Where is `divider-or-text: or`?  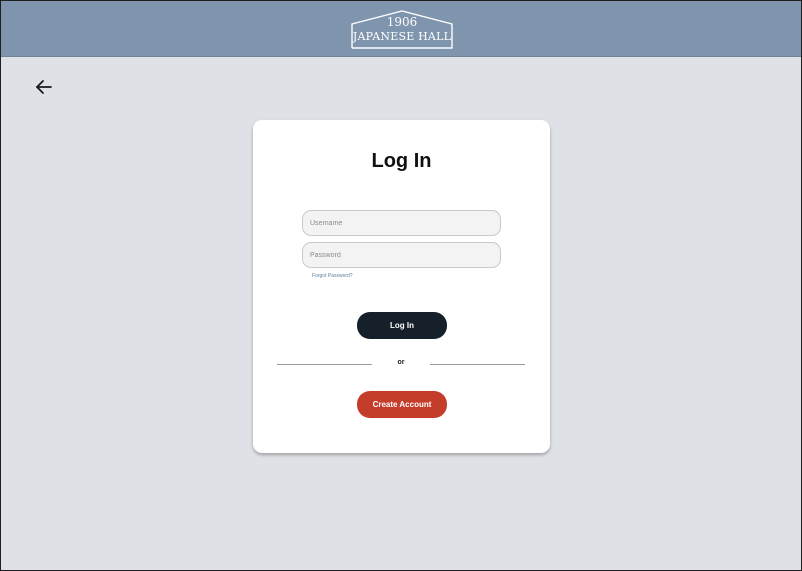
divider-or-text: or is located at coordinates (401, 362).